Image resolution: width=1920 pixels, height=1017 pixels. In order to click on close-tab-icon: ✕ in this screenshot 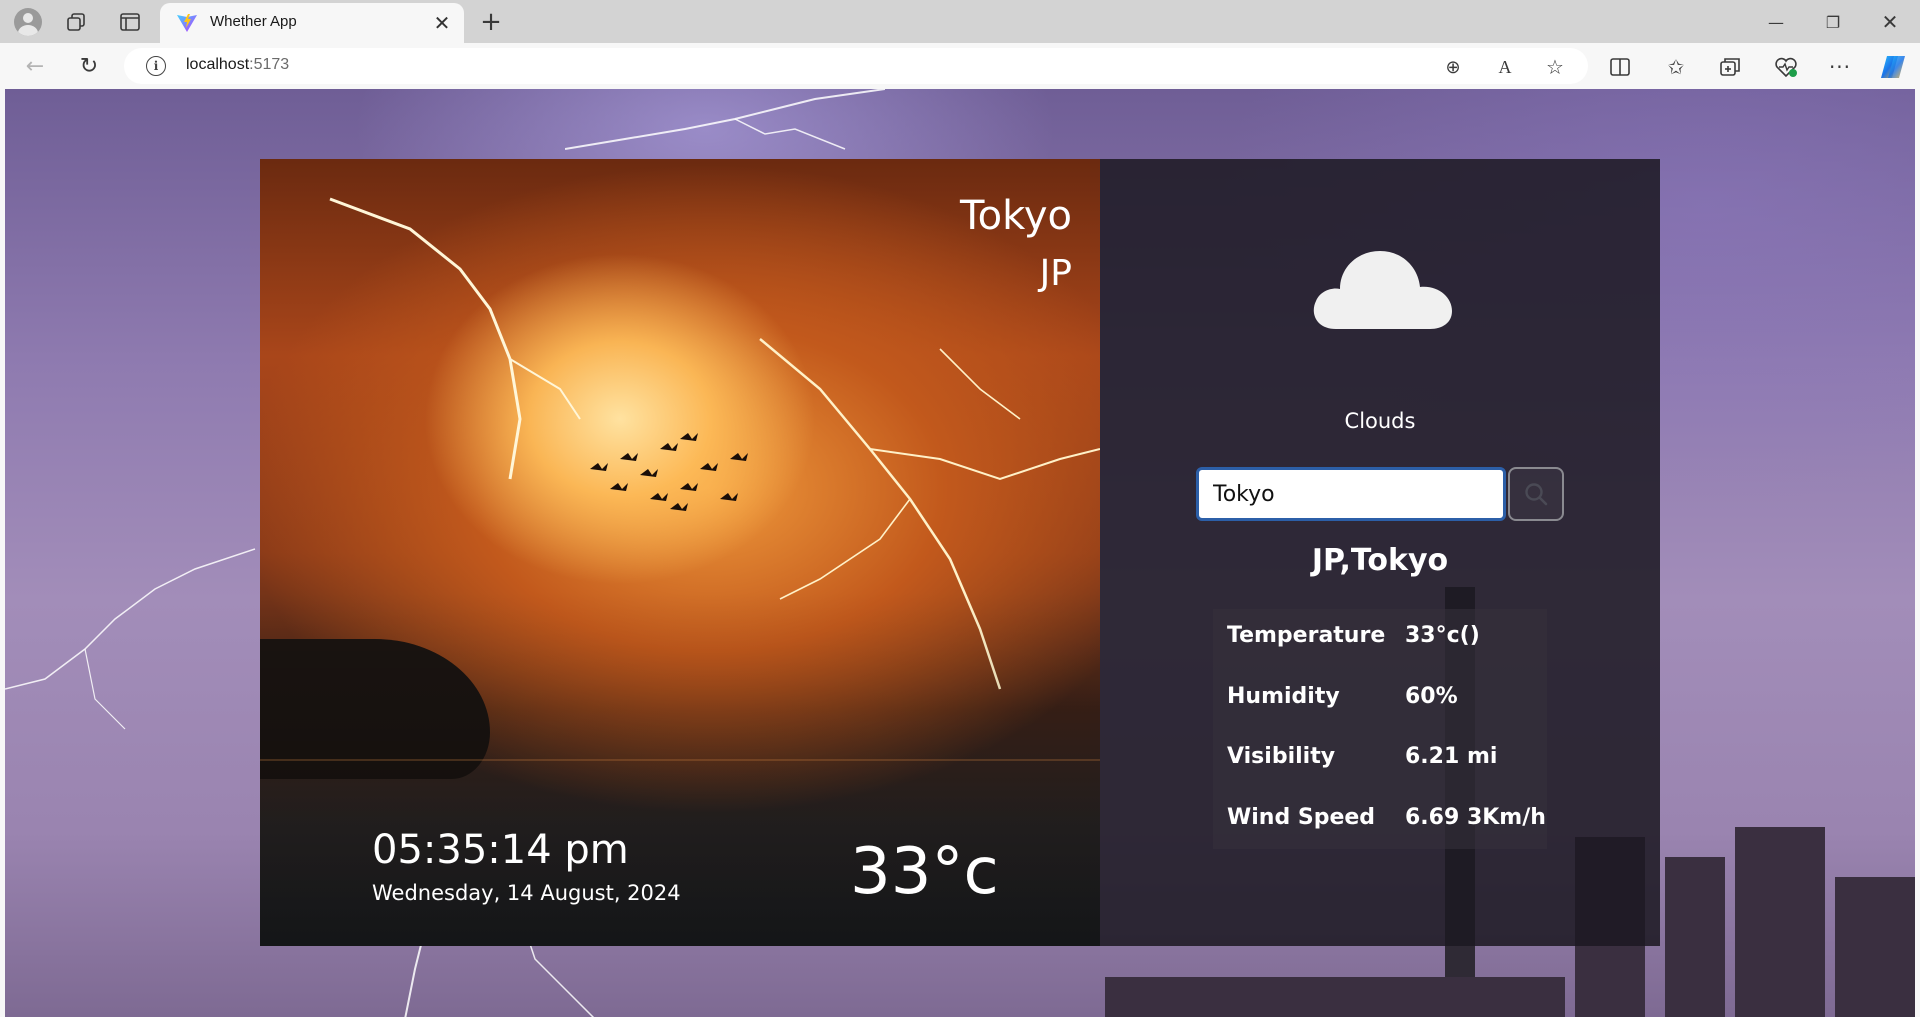, I will do `click(442, 23)`.